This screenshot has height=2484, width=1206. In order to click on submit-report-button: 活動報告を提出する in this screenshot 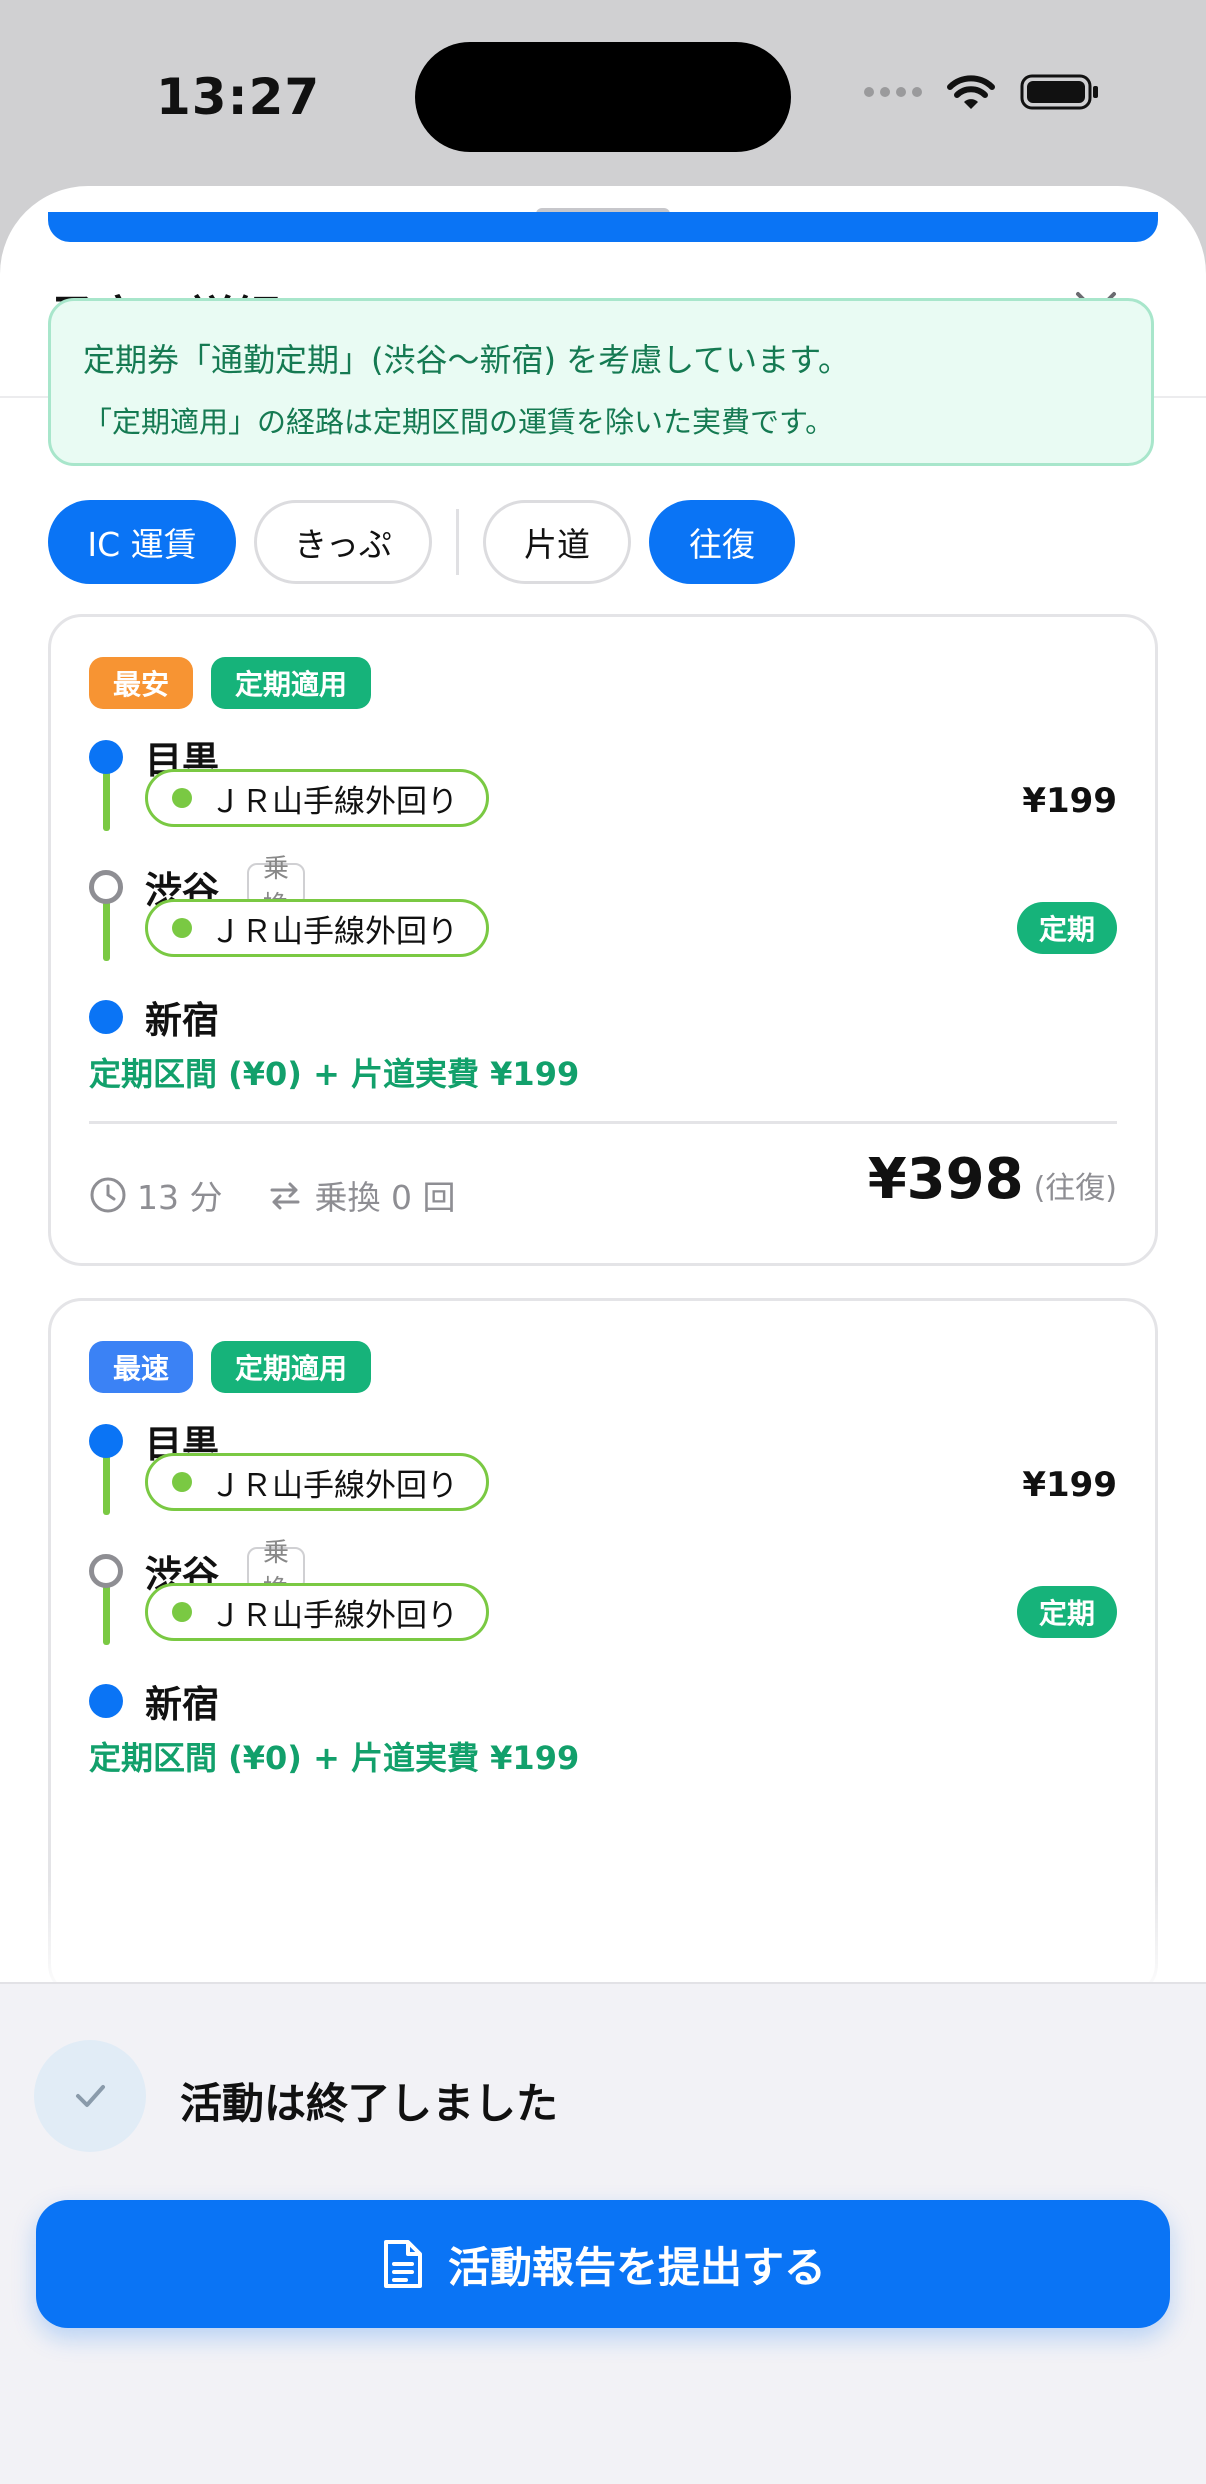, I will do `click(603, 2264)`.